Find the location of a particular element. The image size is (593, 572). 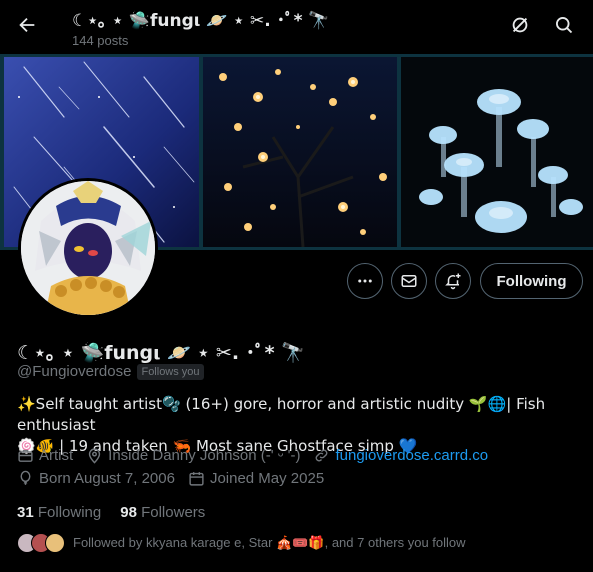

more-button is located at coordinates (365, 281).